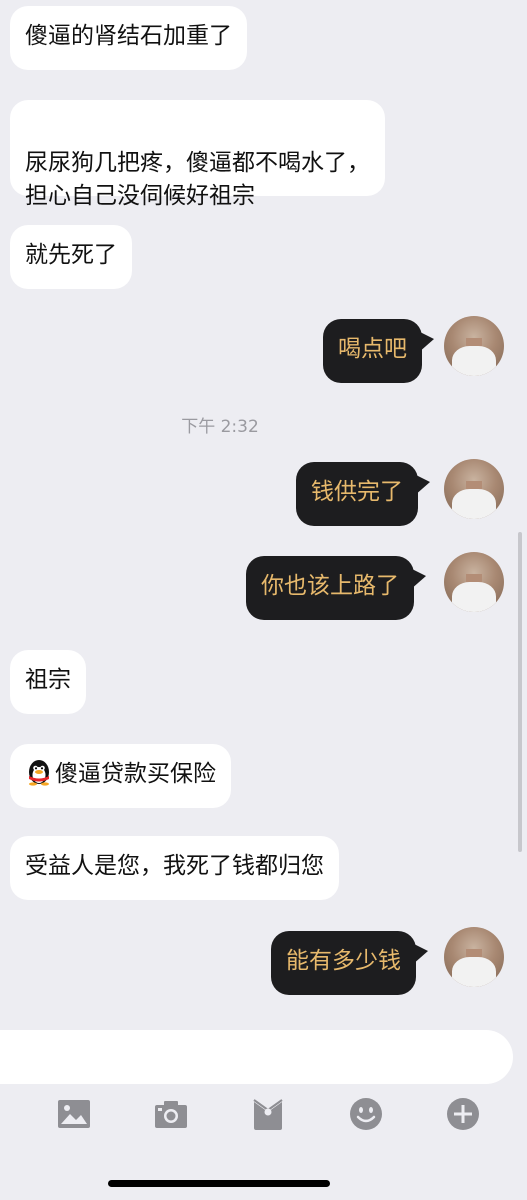 This screenshot has width=527, height=1200. Describe the element at coordinates (357, 492) in the screenshot. I see `message-text: 钱供完了` at that location.